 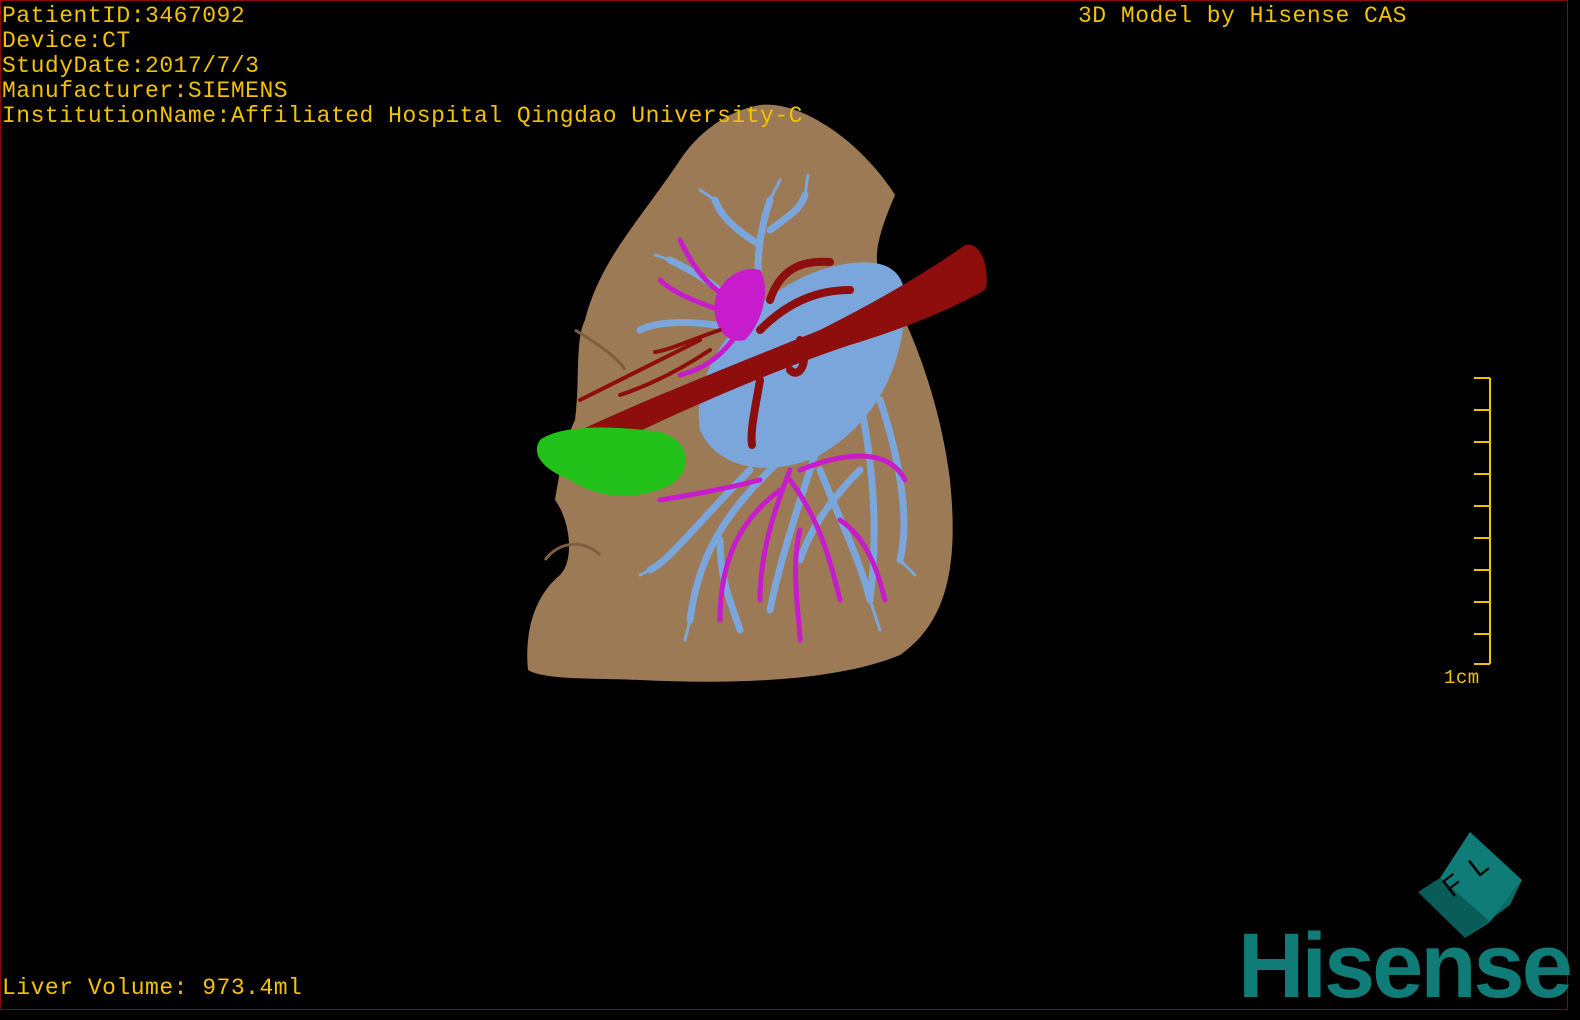 What do you see at coordinates (1405, 966) in the screenshot?
I see `brand-logo: Hisense` at bounding box center [1405, 966].